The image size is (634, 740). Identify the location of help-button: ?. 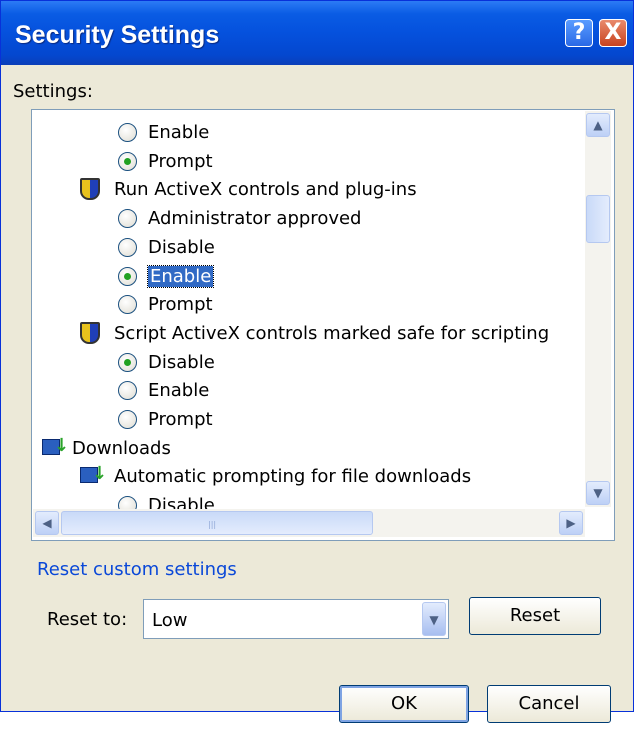
(579, 33).